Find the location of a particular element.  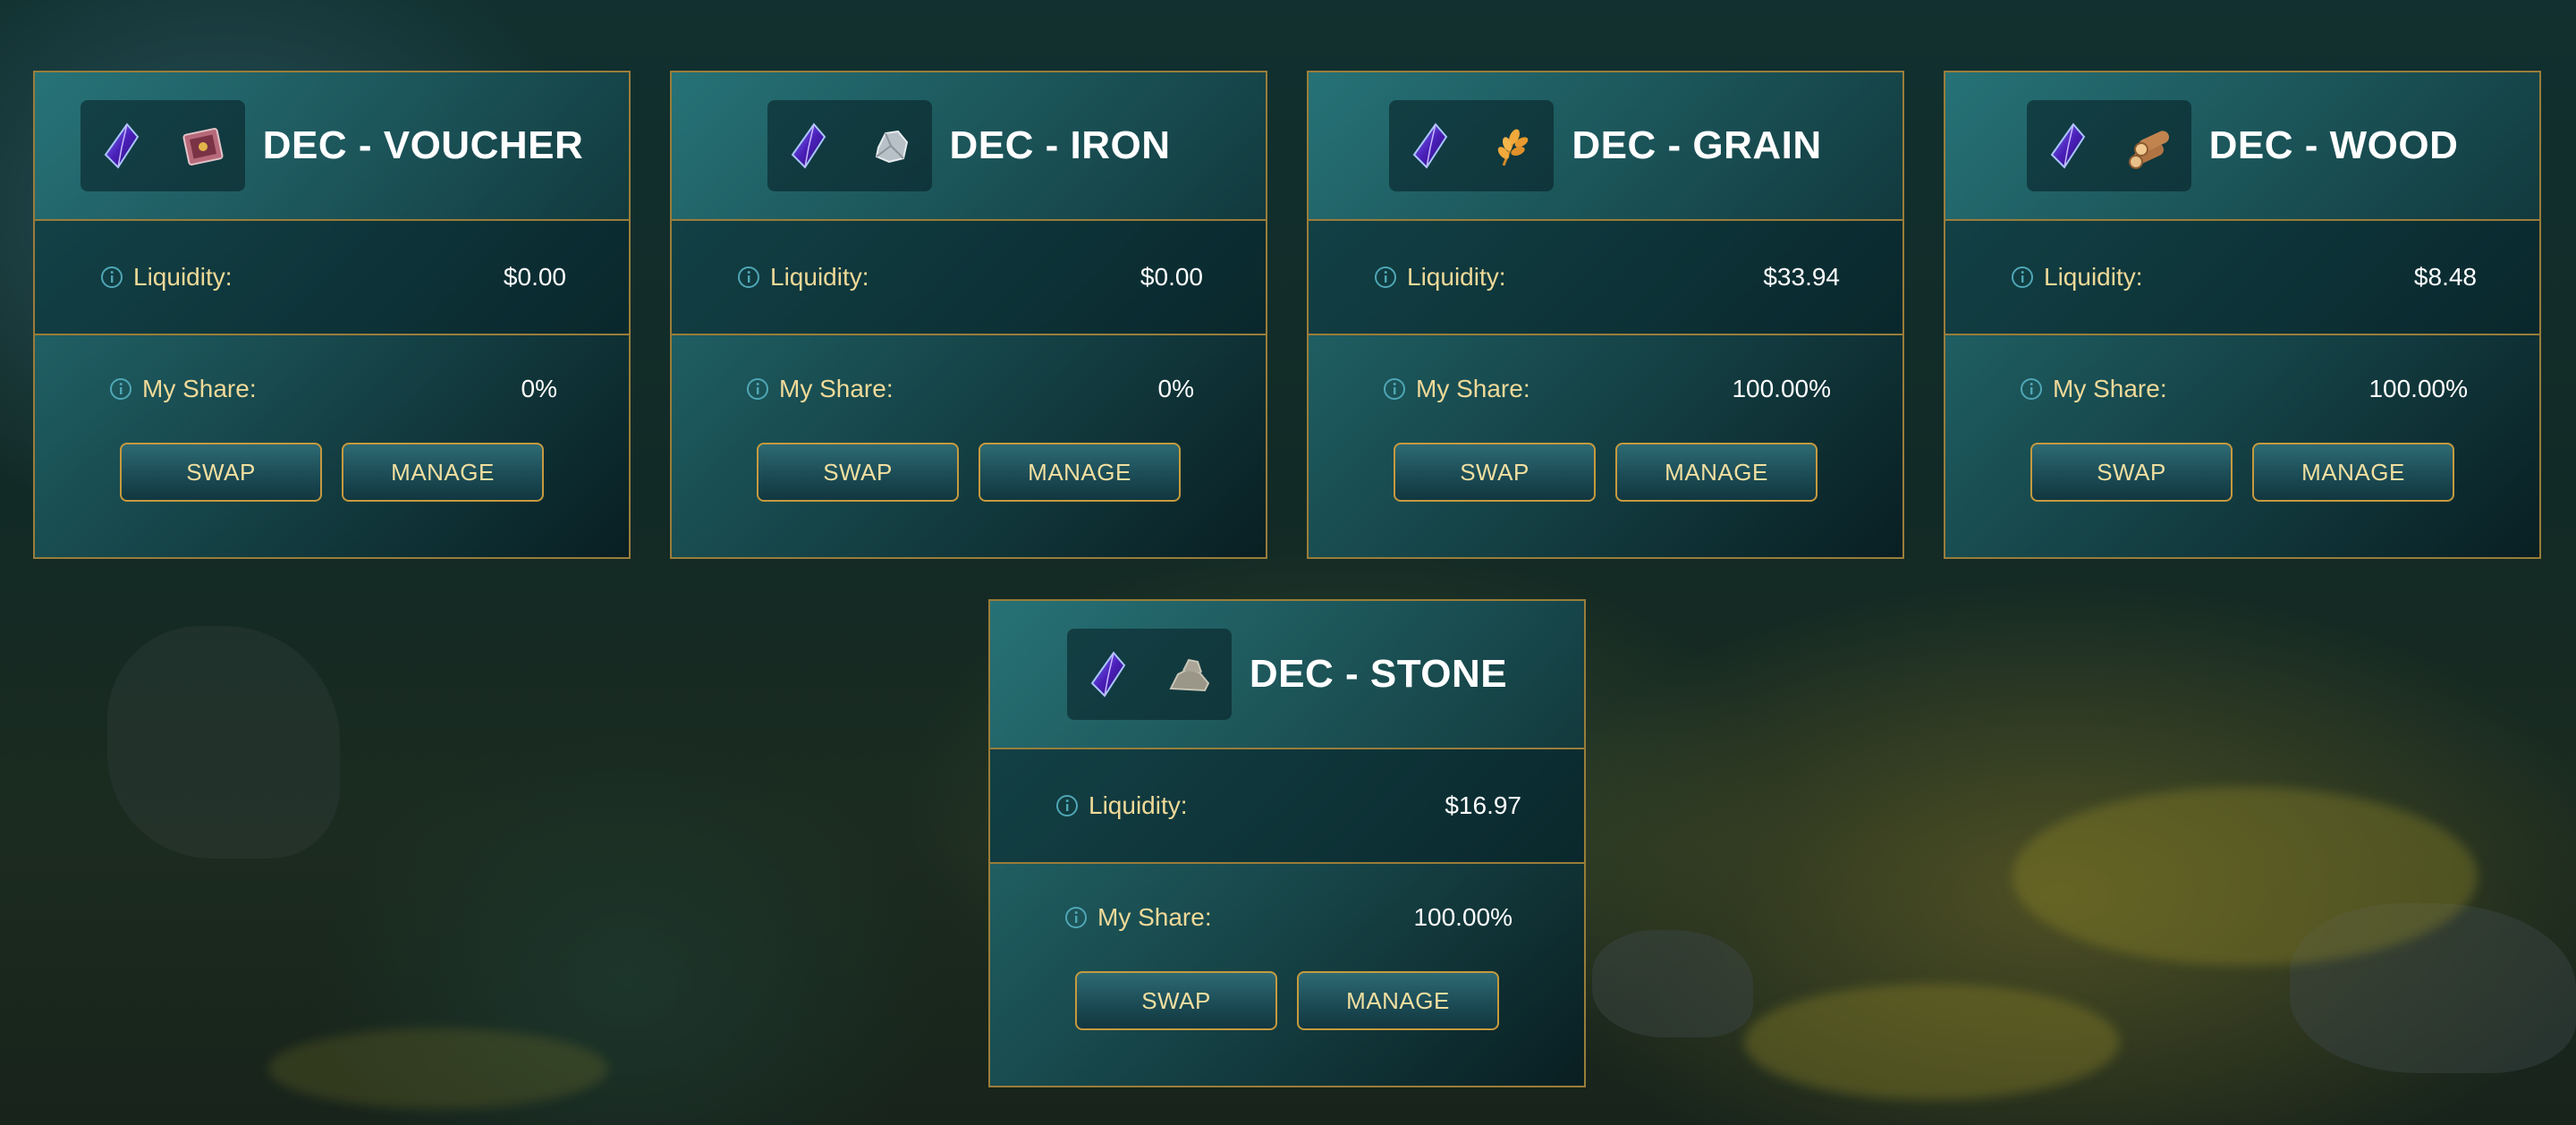

iron-icon is located at coordinates (891, 147).